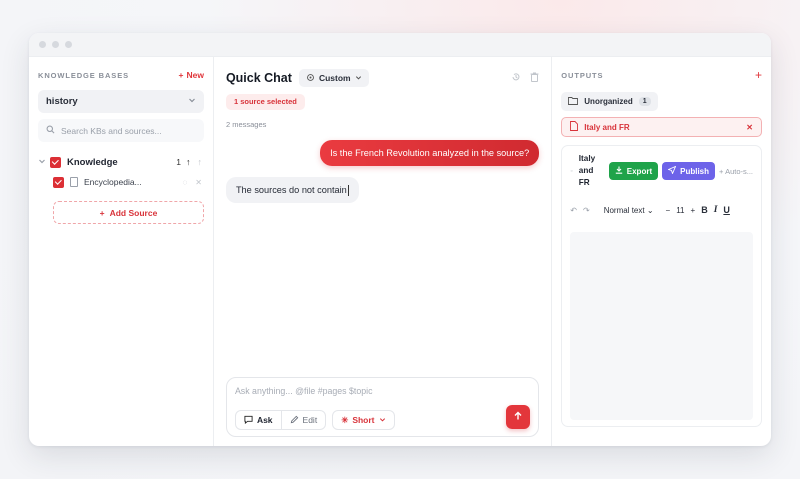 This screenshot has width=800, height=479. What do you see at coordinates (668, 210) in the screenshot?
I see `font-size-decrease-button: −` at bounding box center [668, 210].